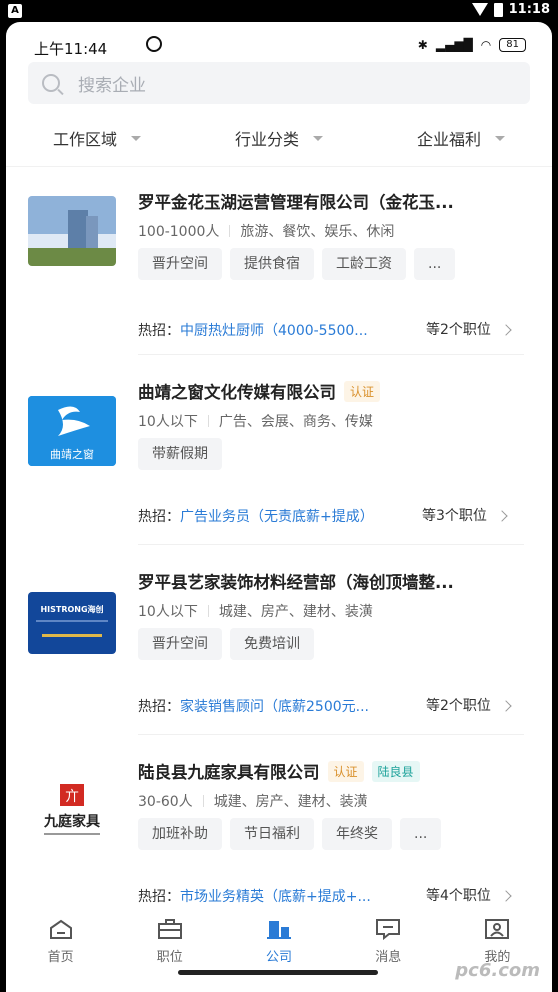 The height and width of the screenshot is (992, 558). Describe the element at coordinates (486, 45) in the screenshot. I see `wifi-icon: ◠` at that location.